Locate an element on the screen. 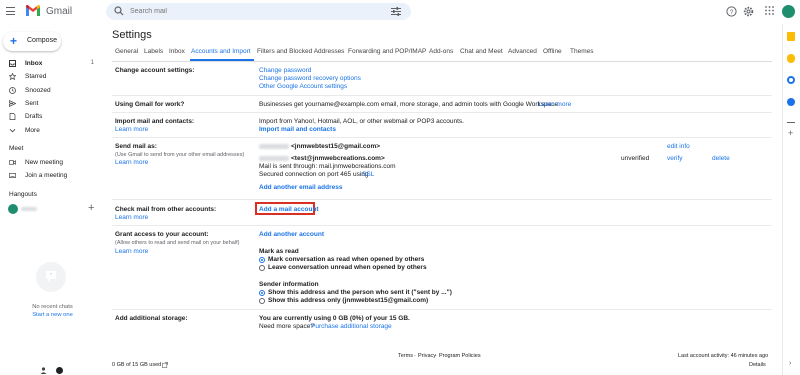  contacts-icon is located at coordinates (791, 102).